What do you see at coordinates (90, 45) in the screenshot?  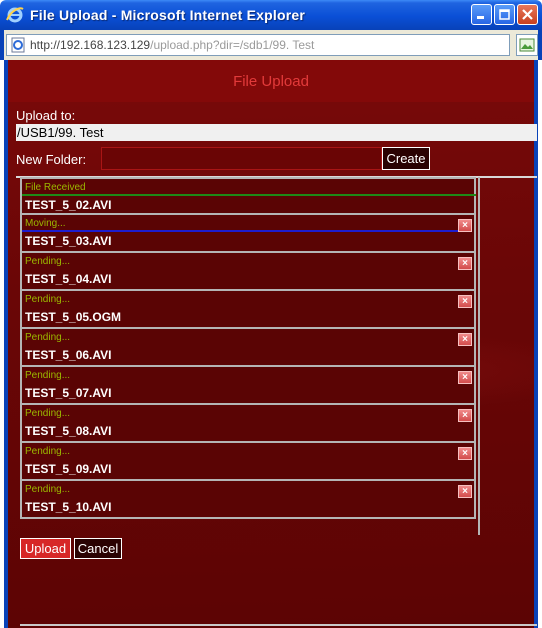 I see `url-host: http://192.168.123.129` at bounding box center [90, 45].